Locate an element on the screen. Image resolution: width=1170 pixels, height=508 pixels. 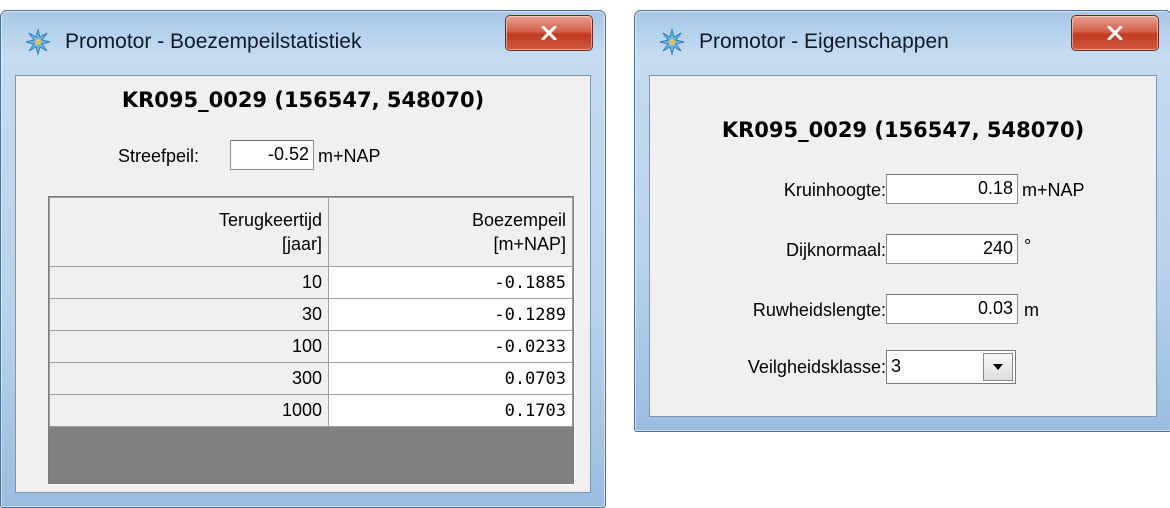
boezempeil-cell: 0.0703 is located at coordinates (450, 378).